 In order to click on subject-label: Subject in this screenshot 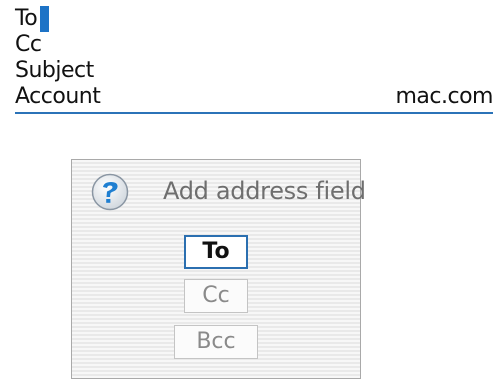, I will do `click(54, 70)`.